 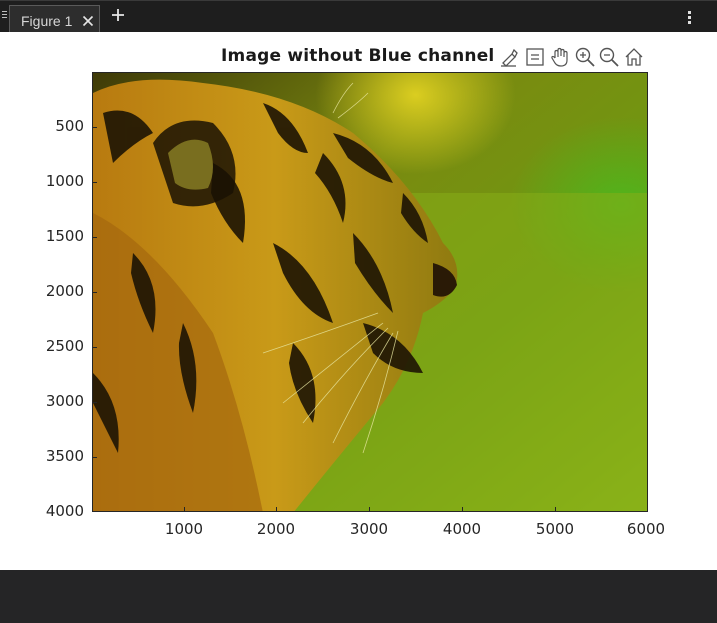 What do you see at coordinates (64, 291) in the screenshot?
I see `y-tick-label: 2000` at bounding box center [64, 291].